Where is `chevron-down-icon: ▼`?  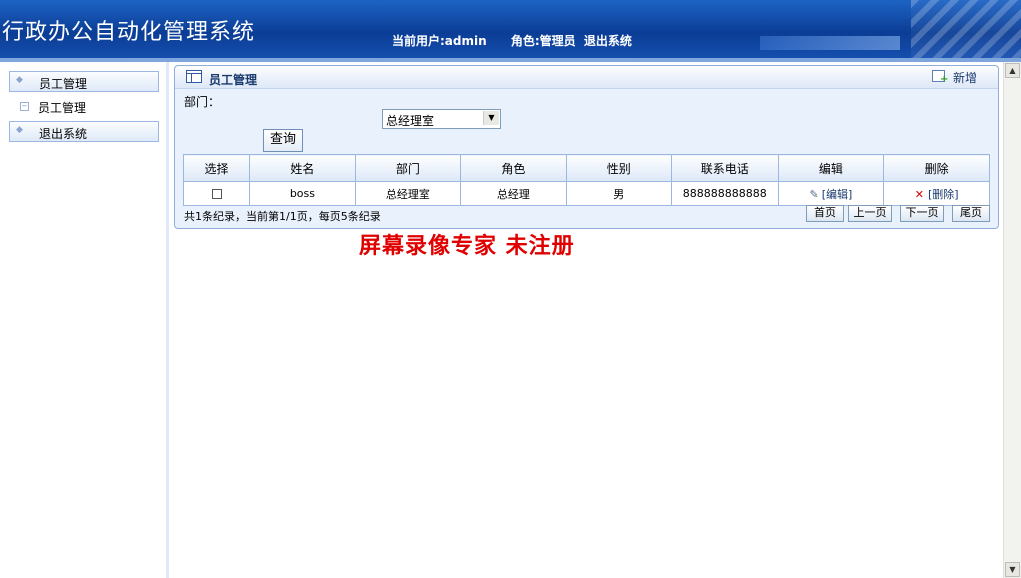
chevron-down-icon: ▼ is located at coordinates (491, 118).